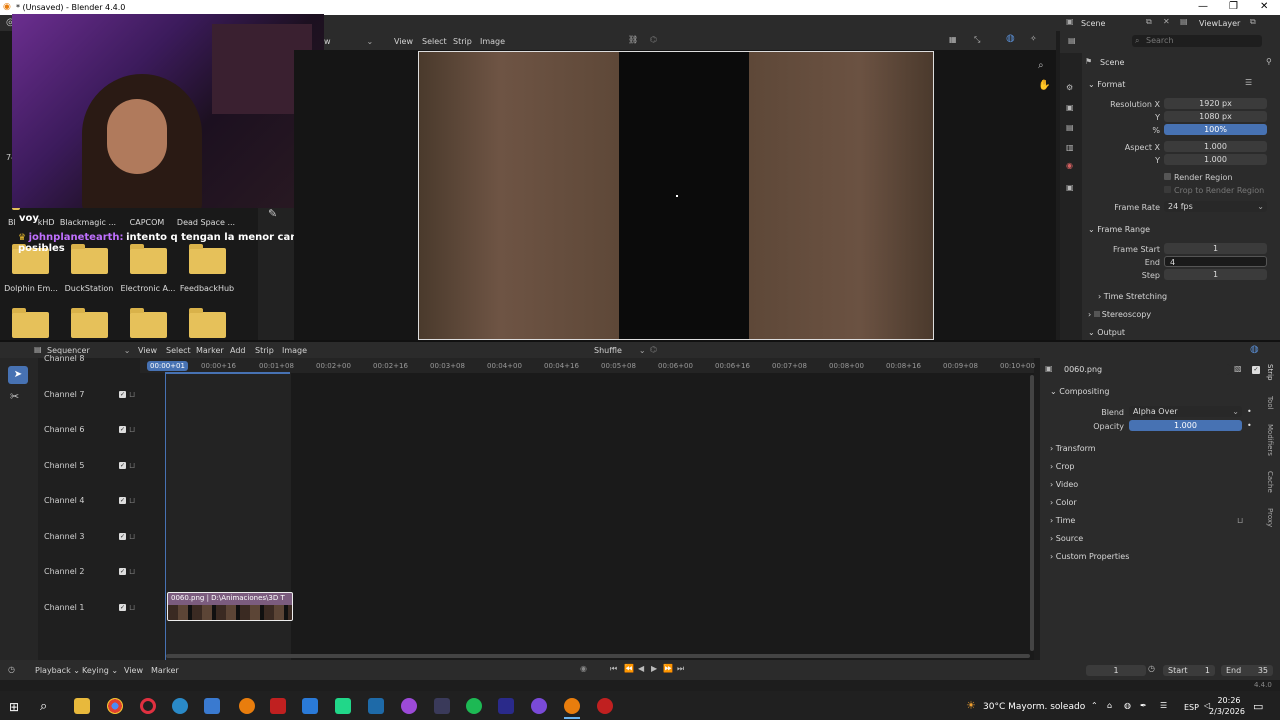 The height and width of the screenshot is (720, 1280). Describe the element at coordinates (633, 39) in the screenshot. I see `snapping-icon: ⛓` at that location.